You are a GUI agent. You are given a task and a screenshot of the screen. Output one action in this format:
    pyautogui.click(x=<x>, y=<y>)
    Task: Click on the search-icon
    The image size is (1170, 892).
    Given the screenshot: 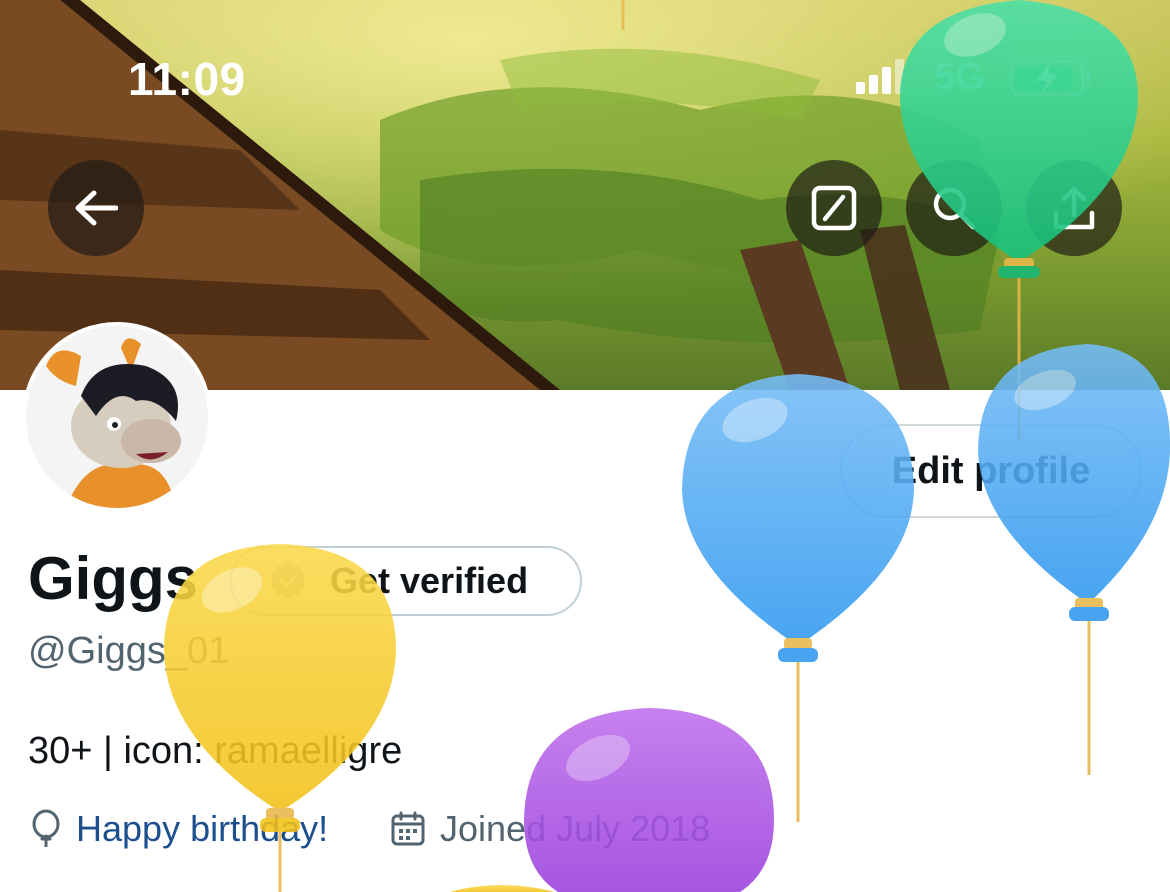 What is the action you would take?
    pyautogui.click(x=954, y=208)
    